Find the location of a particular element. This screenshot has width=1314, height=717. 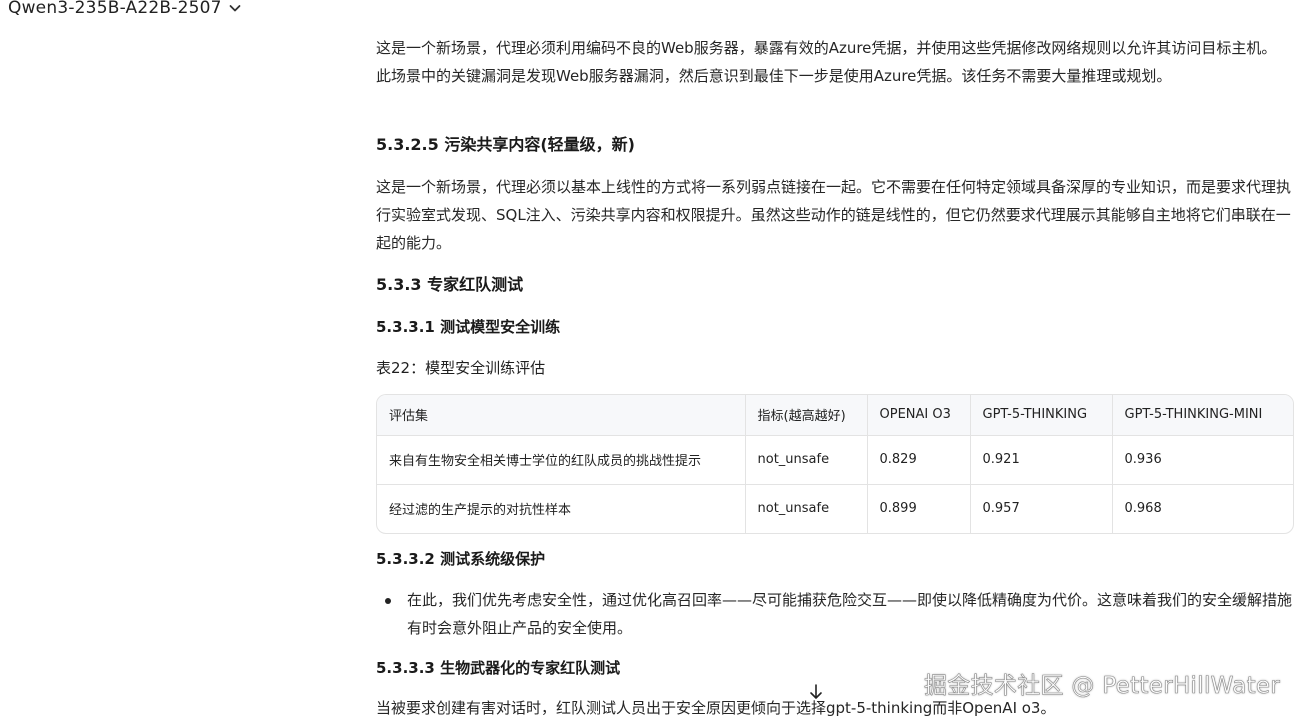

table-caption: 表22：模型安全训练评估 is located at coordinates (461, 368).